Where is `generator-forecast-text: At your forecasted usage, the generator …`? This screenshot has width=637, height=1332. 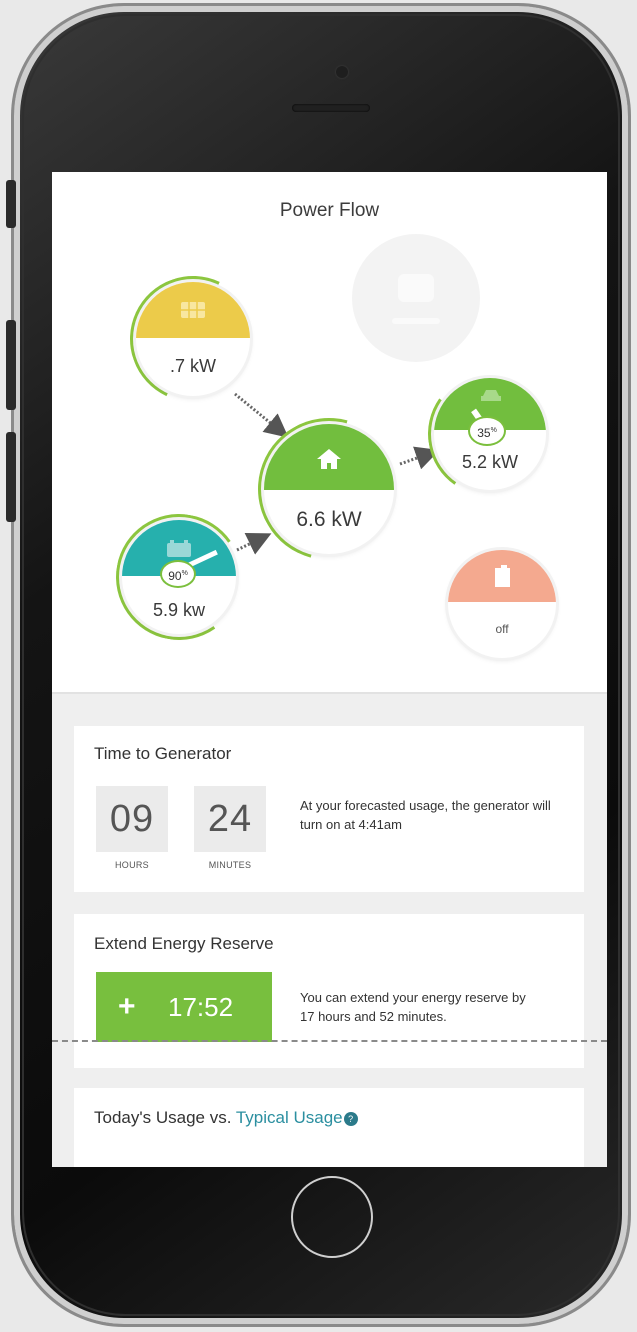
generator-forecast-text: At your forecasted usage, the generator … is located at coordinates (425, 815).